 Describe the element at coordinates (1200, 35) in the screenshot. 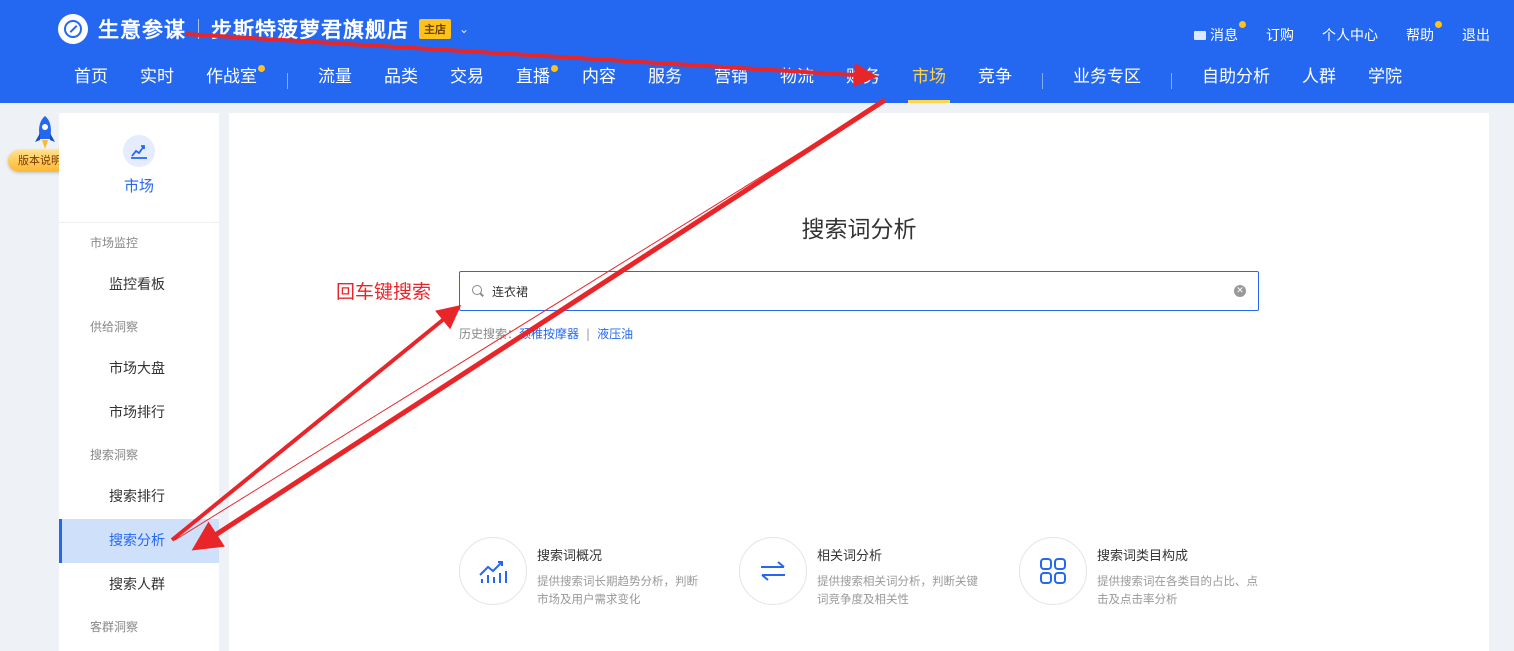

I see `mail-icon` at that location.